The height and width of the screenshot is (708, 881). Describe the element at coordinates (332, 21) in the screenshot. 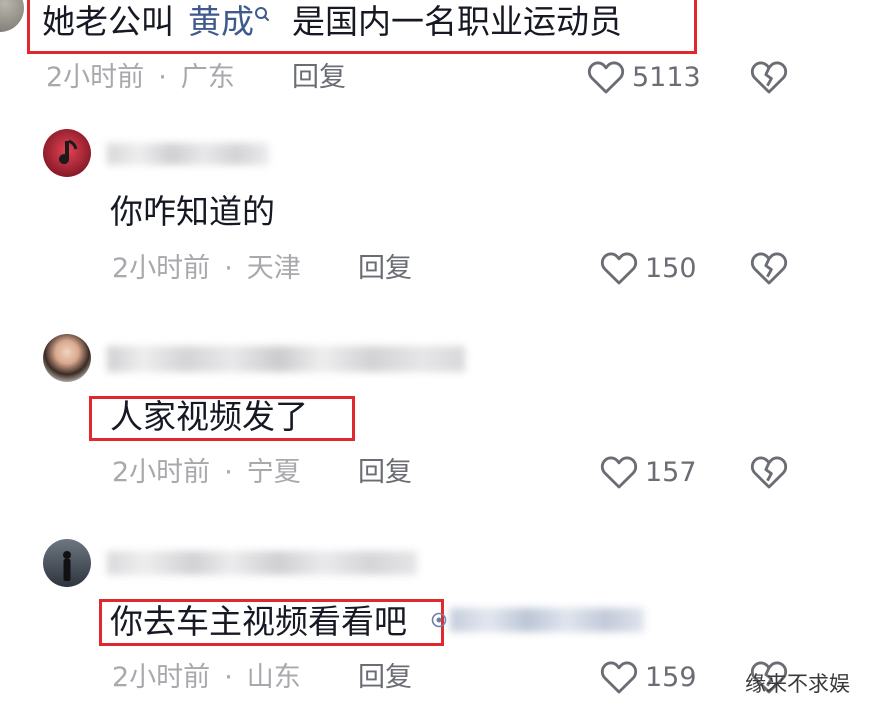

I see `comment-text: 她老公叫 黄成 是国内一名职业运动员` at that location.